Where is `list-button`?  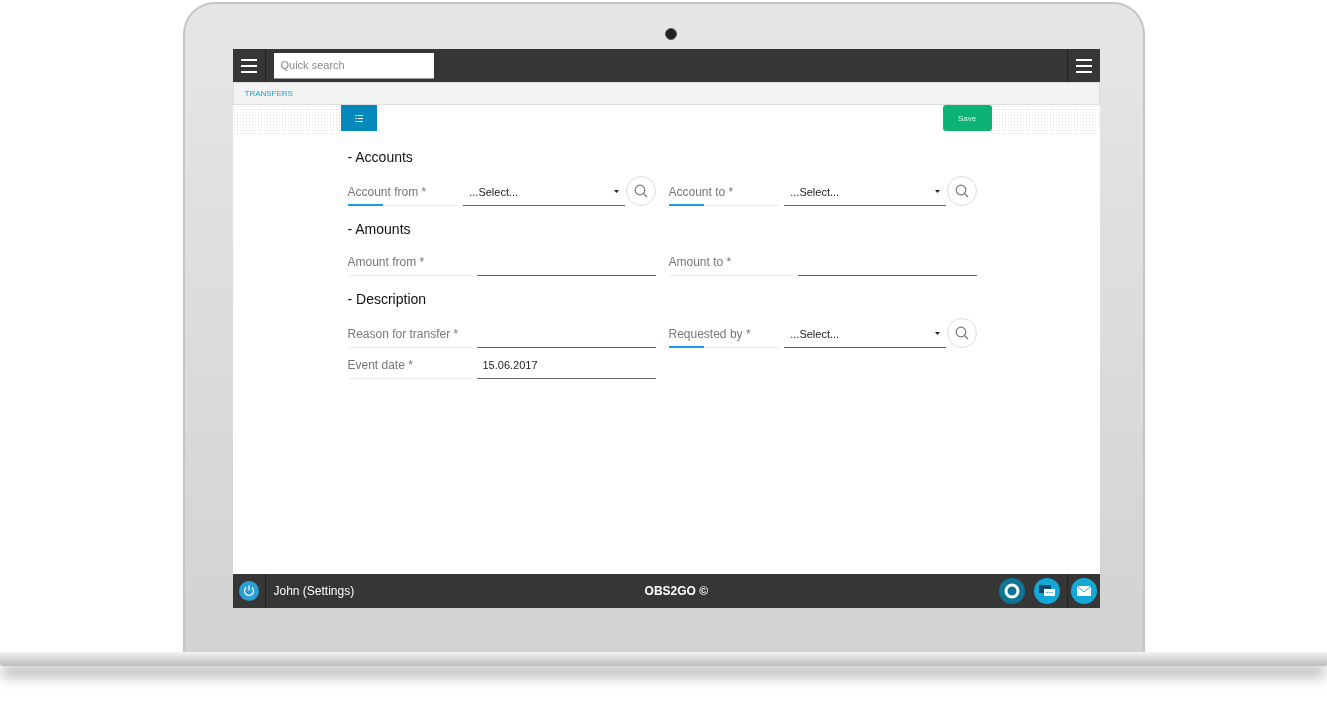 list-button is located at coordinates (358, 118).